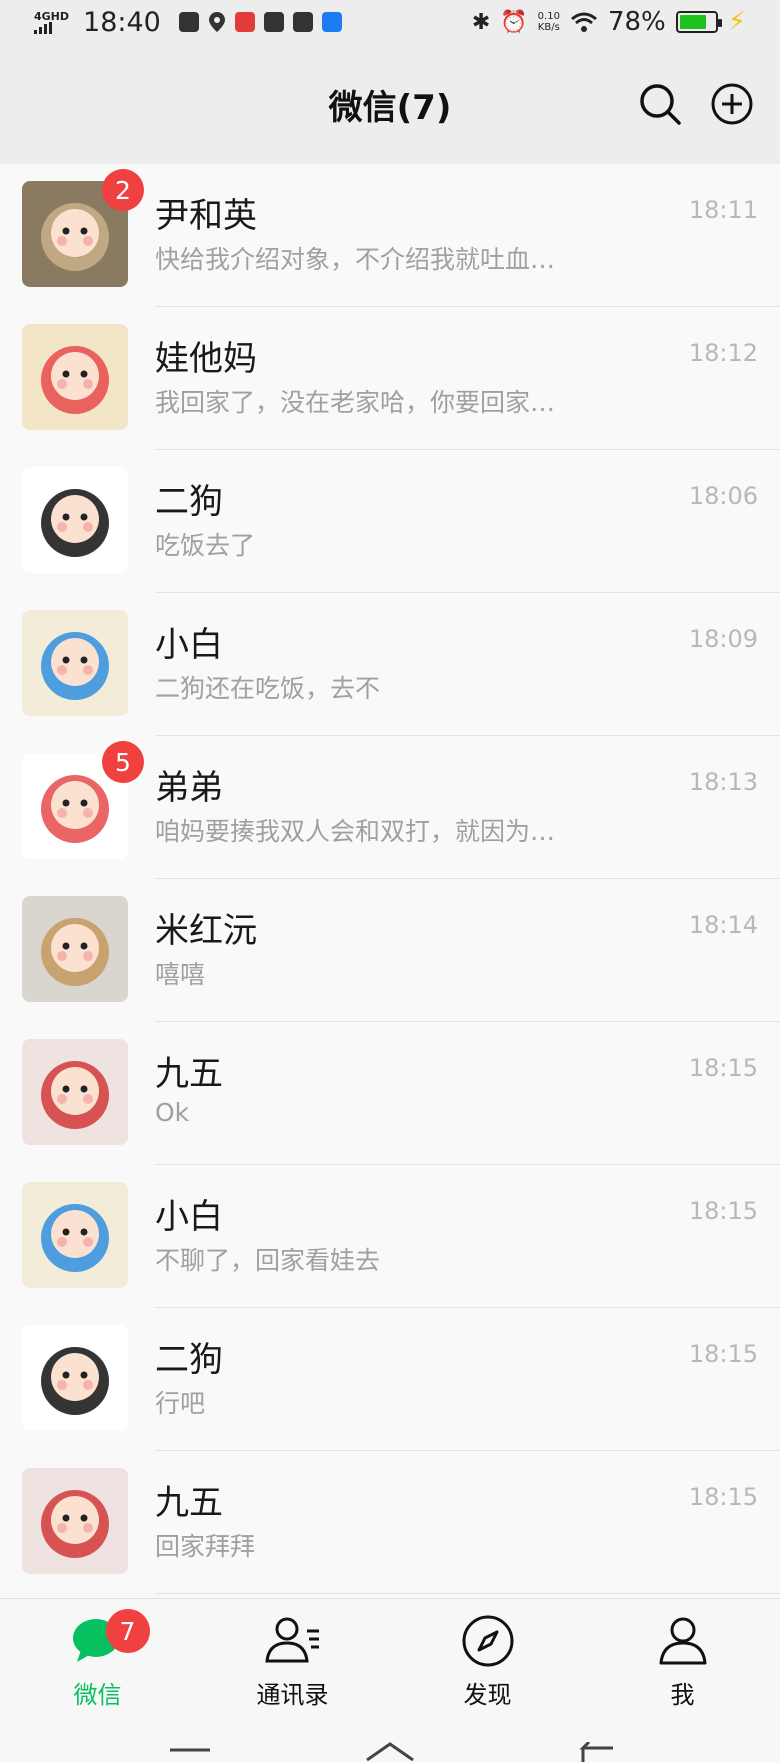 The image size is (780, 1762). Describe the element at coordinates (244, 22) in the screenshot. I see `red-app-icon` at that location.